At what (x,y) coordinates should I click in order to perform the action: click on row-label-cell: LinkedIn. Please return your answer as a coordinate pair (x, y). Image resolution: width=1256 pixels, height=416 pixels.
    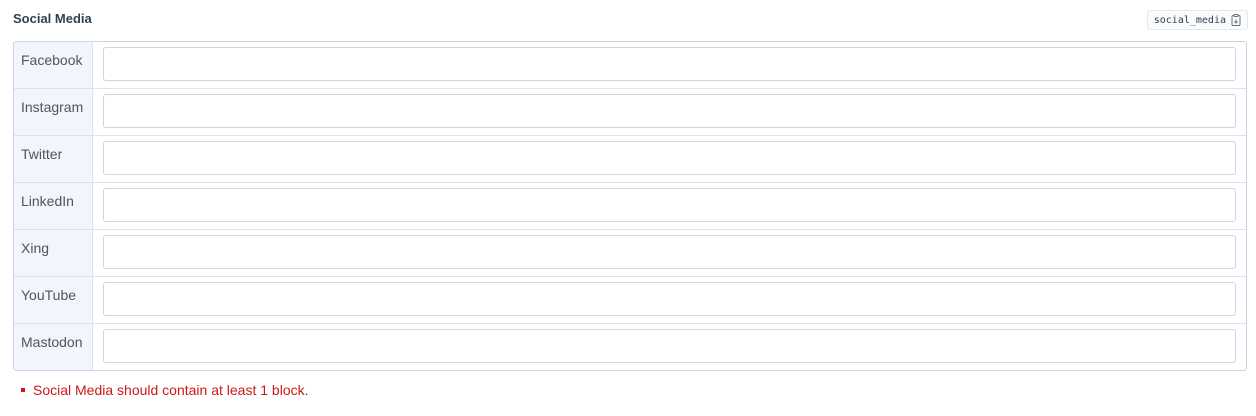
    Looking at the image, I should click on (53, 206).